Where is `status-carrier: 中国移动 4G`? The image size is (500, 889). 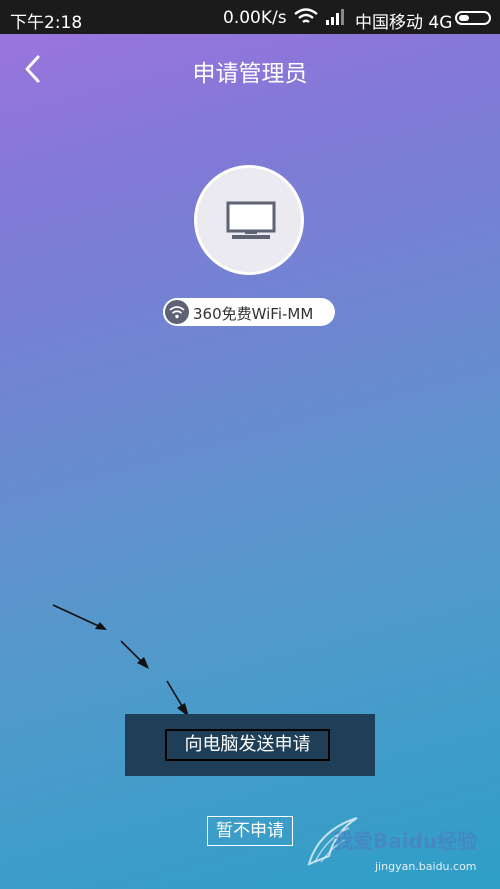
status-carrier: 中国移动 4G is located at coordinates (404, 23).